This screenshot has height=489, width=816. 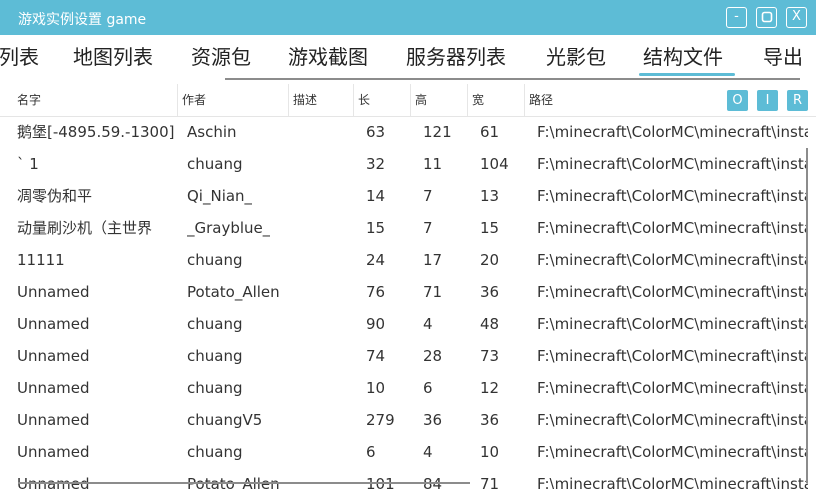 What do you see at coordinates (683, 55) in the screenshot?
I see `tab-structure-files: 结构文件` at bounding box center [683, 55].